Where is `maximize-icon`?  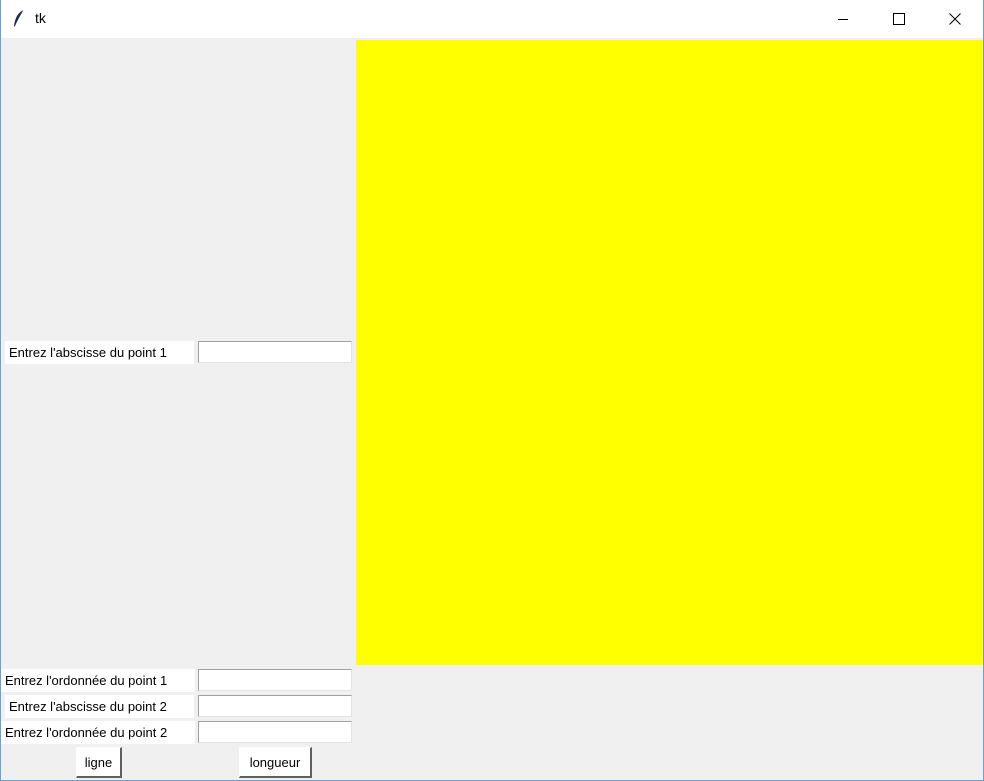 maximize-icon is located at coordinates (899, 19).